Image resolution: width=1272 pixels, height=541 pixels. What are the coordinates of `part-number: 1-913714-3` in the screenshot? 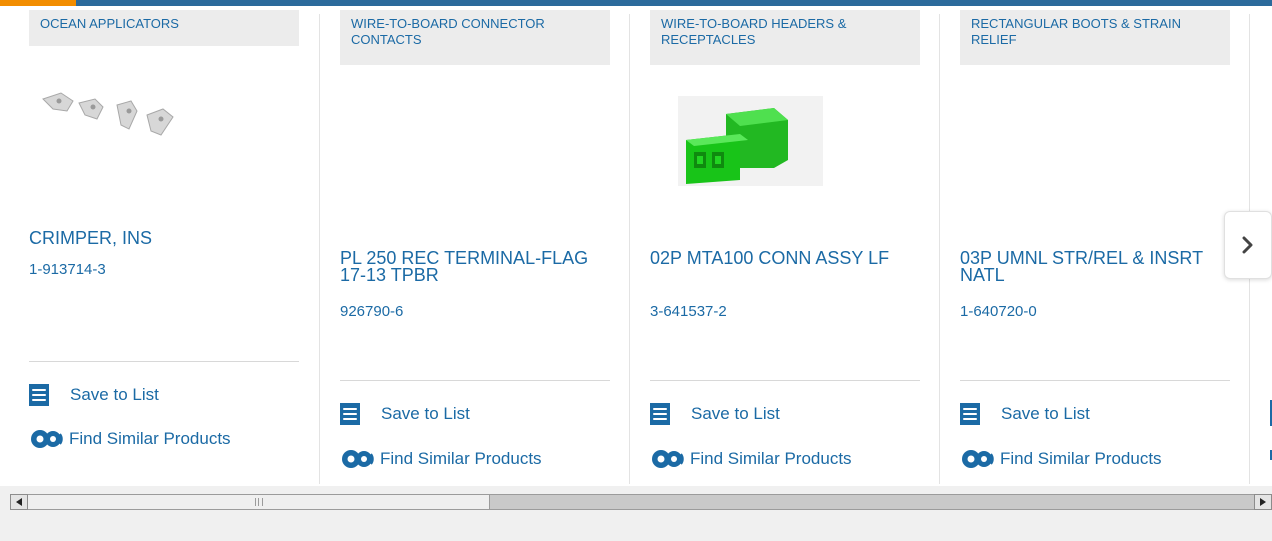 It's located at (67, 269).